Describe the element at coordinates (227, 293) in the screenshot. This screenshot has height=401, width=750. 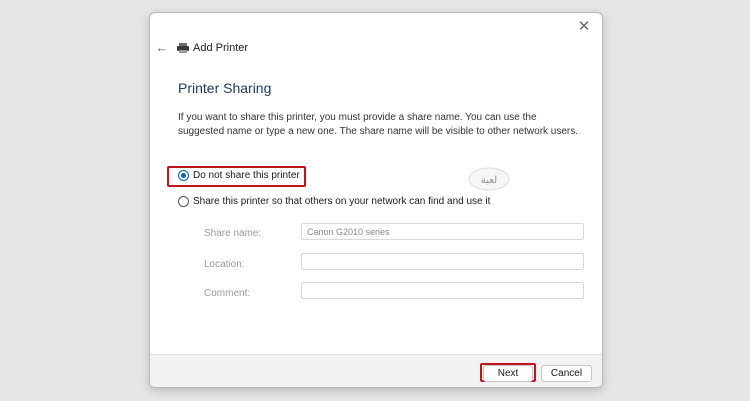
I see `comment-label: Comment:` at that location.